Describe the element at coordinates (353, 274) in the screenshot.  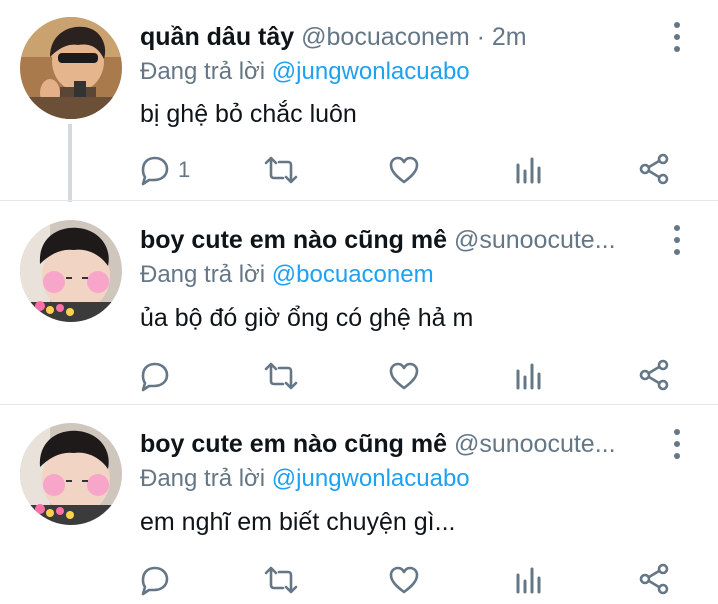
I see `replying-mention: @bocuaconem` at that location.